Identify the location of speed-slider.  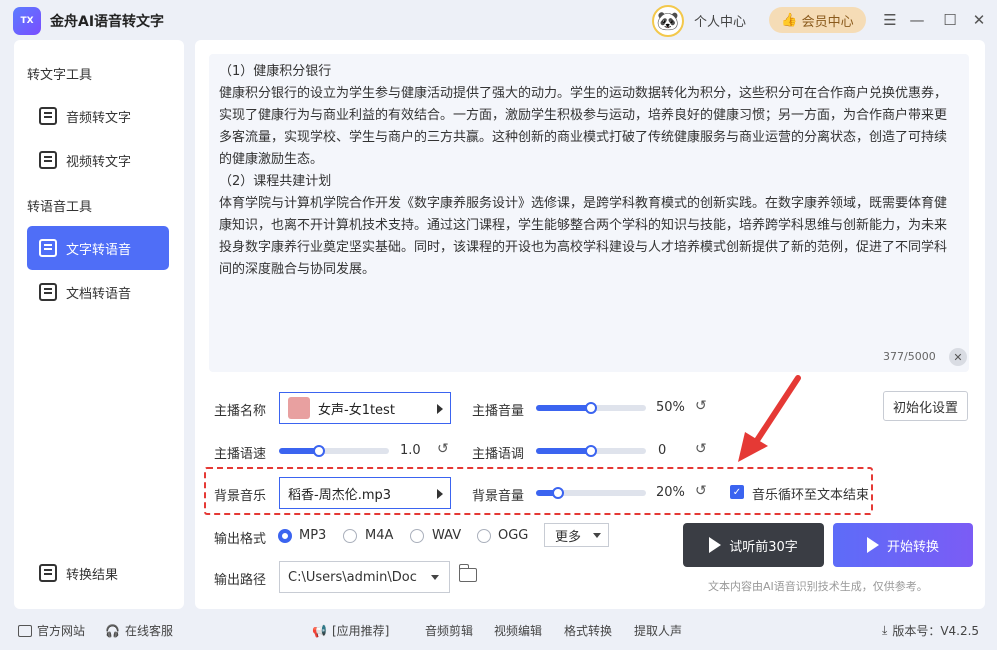
(334, 451).